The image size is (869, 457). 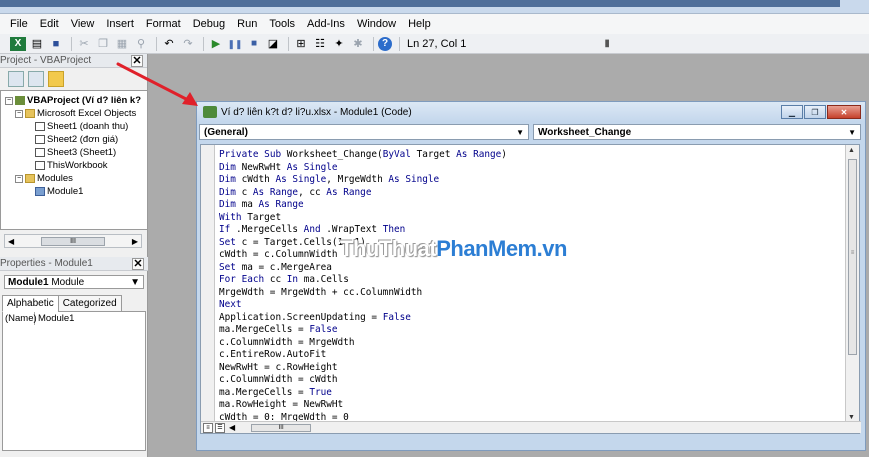 What do you see at coordinates (320, 44) in the screenshot?
I see `properties-window-icon: ☷` at bounding box center [320, 44].